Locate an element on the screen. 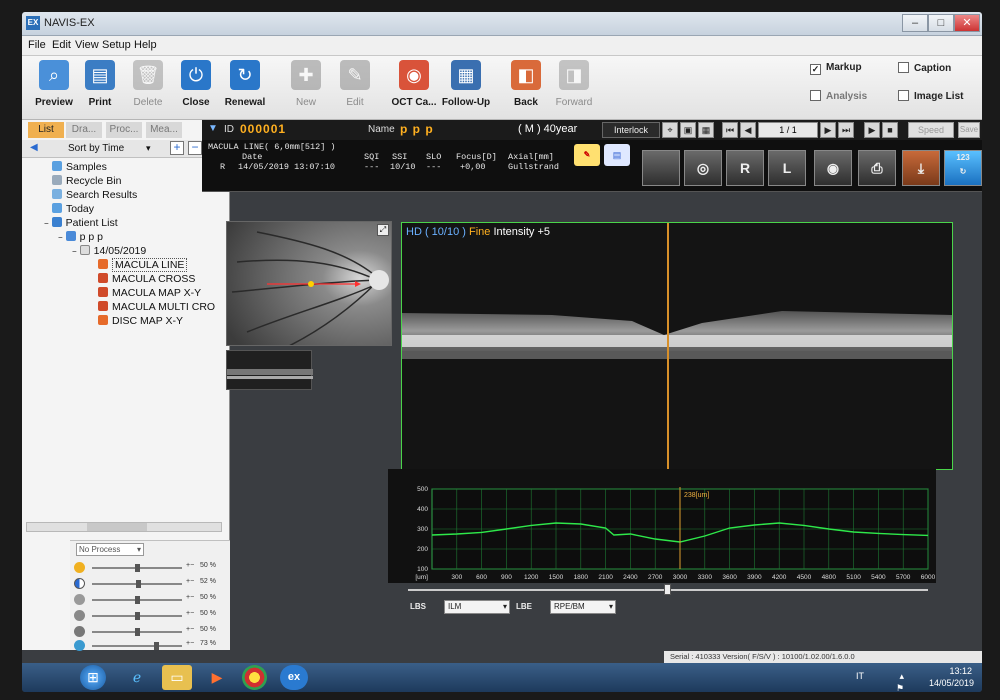 The width and height of the screenshot is (1000, 700). tree-item-samples: Samples is located at coordinates (79, 167).